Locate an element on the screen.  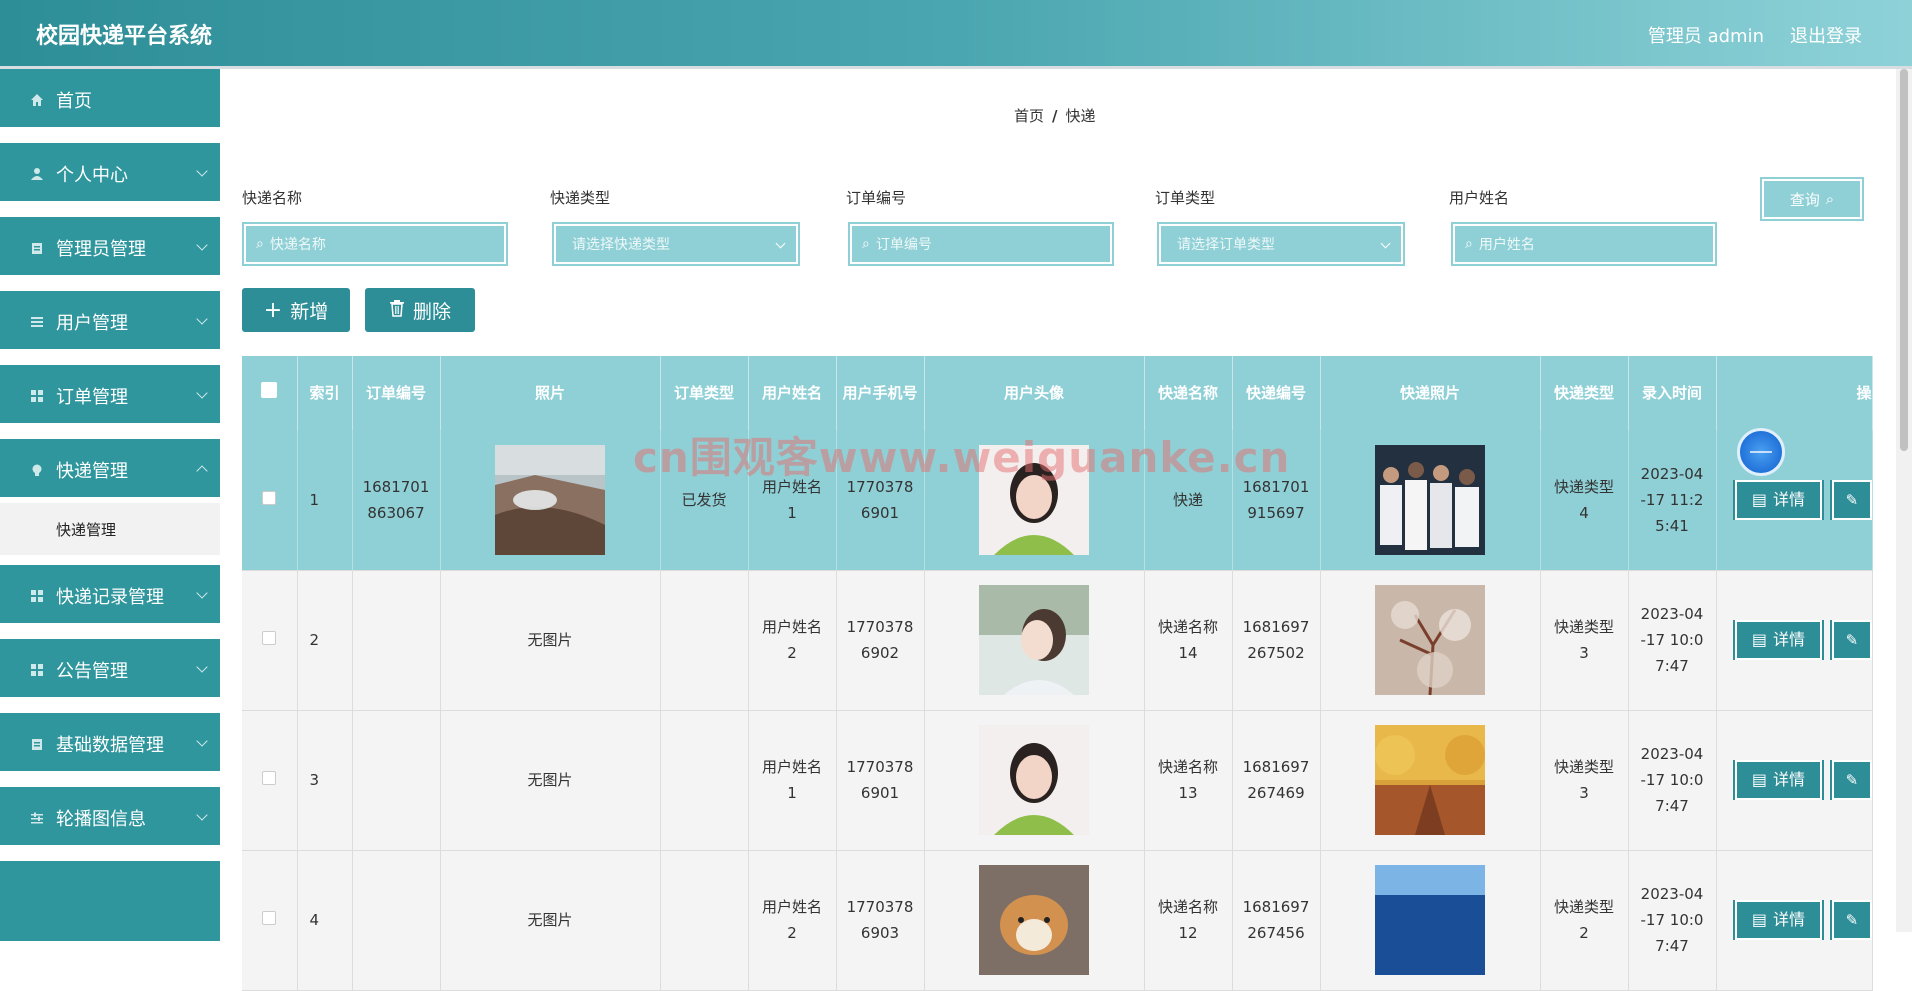
sidebar-item-kuaidi-records: 快递记录管理 is located at coordinates (110, 597).